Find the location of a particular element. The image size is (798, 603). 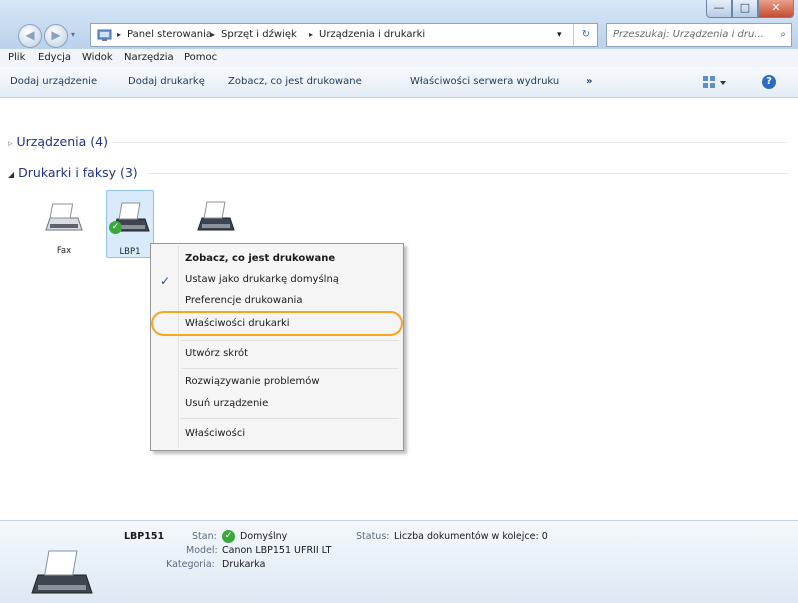

group-printers: ◢ Drukarki i faksy (3) is located at coordinates (73, 174).